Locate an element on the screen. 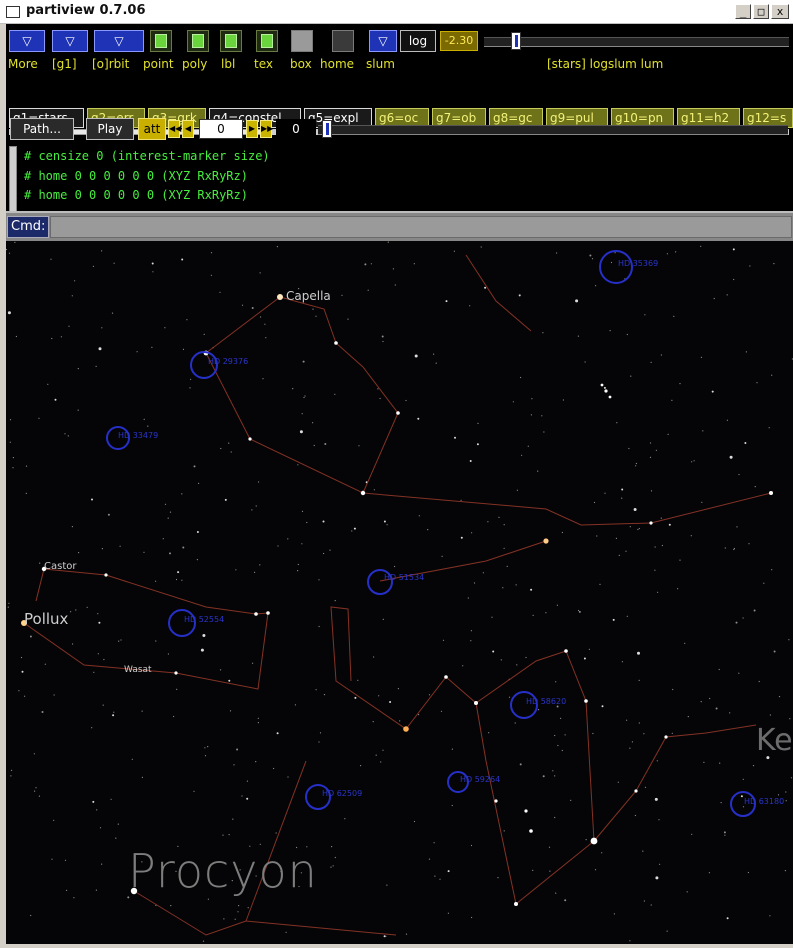 Image resolution: width=793 pixels, height=948 pixels. last-frame-button: ▶▶ is located at coordinates (266, 129).